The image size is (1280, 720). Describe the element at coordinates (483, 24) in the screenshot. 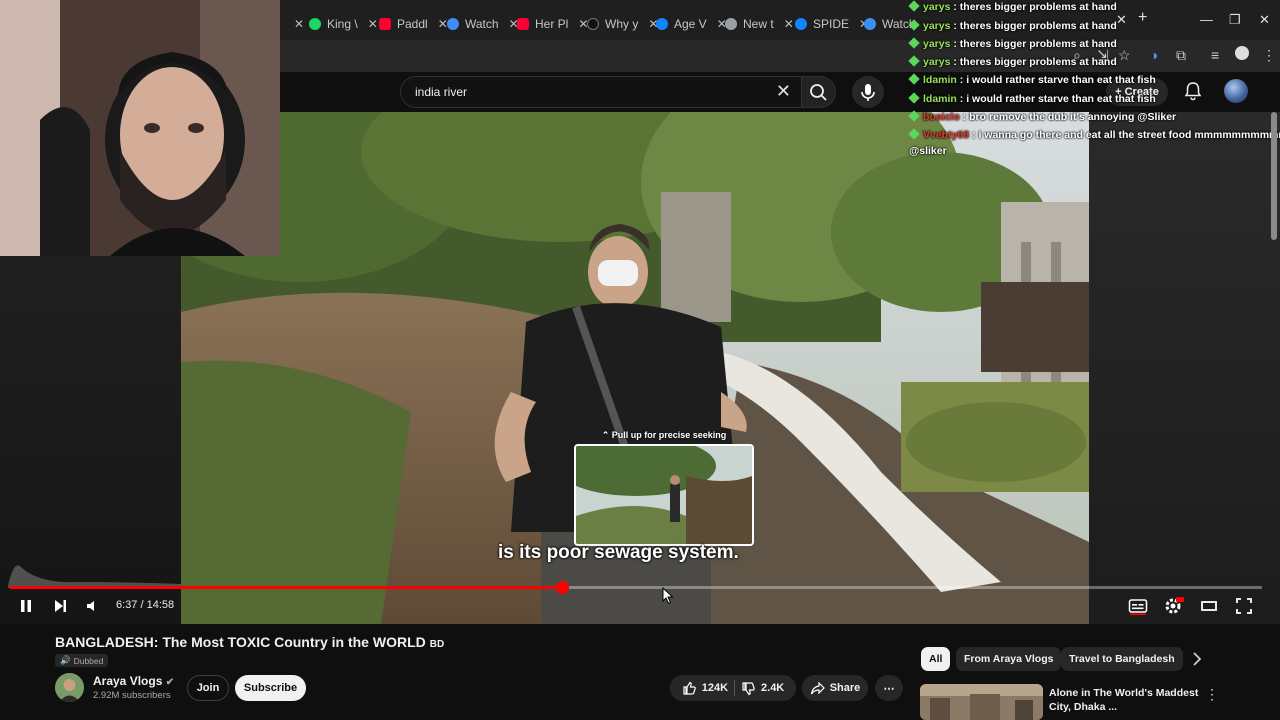

I see `browser-tab: Watch ✕` at that location.